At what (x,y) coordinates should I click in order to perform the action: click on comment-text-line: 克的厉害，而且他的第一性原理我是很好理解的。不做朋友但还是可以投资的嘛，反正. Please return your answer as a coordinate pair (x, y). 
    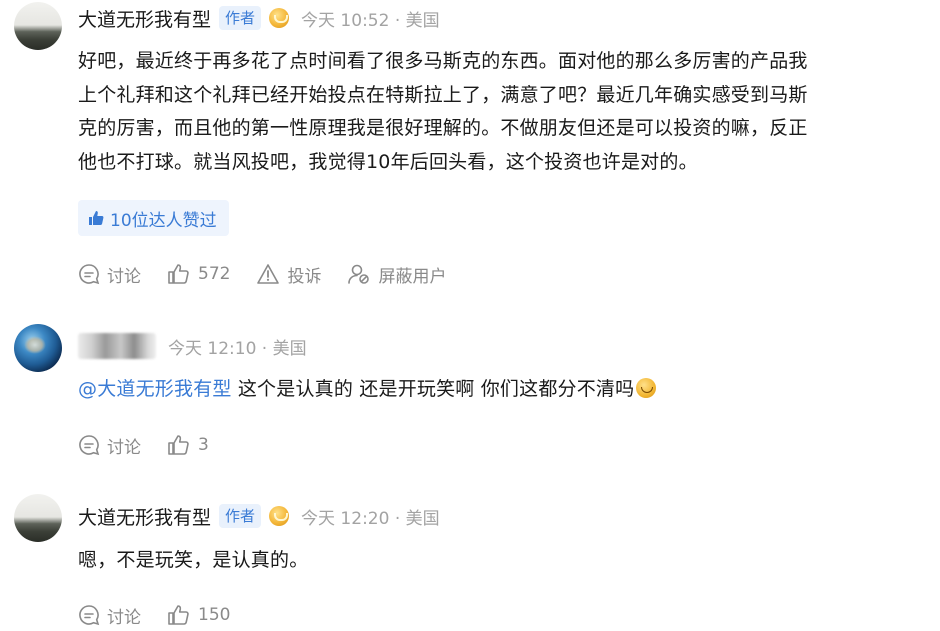
    Looking at the image, I should click on (443, 128).